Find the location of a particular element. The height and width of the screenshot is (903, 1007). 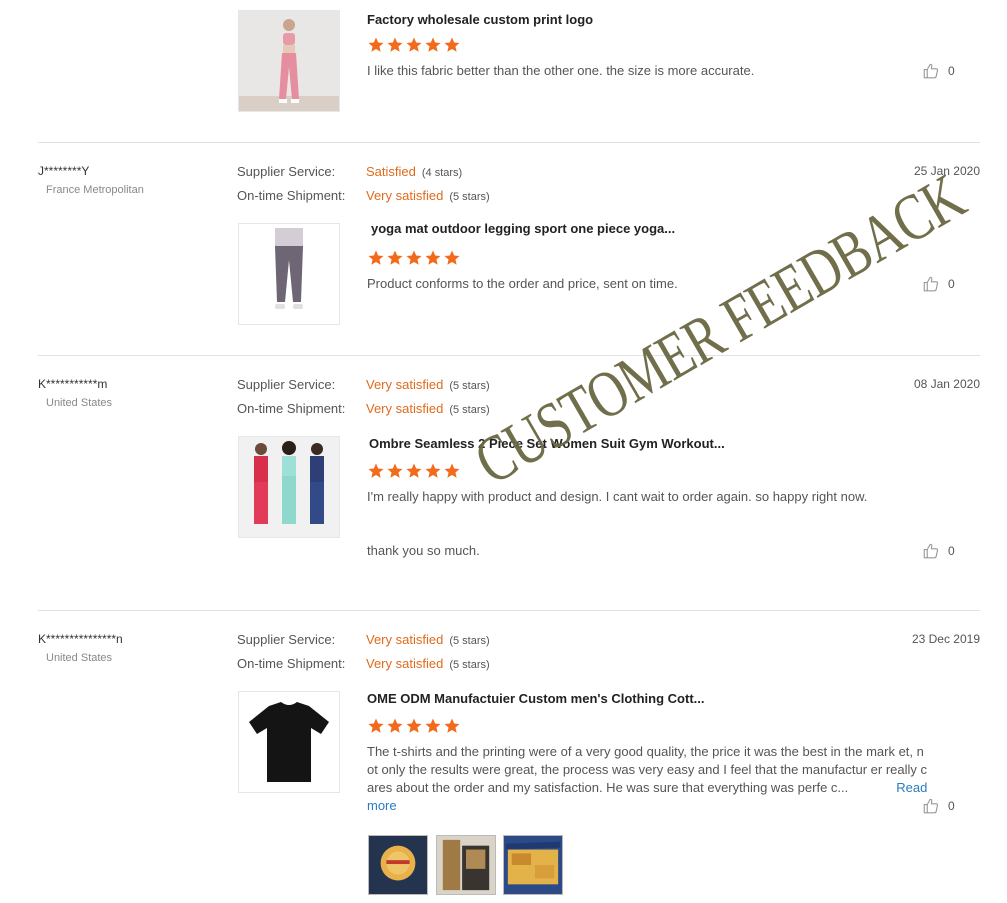

review-photo-printed-logo is located at coordinates (398, 865).